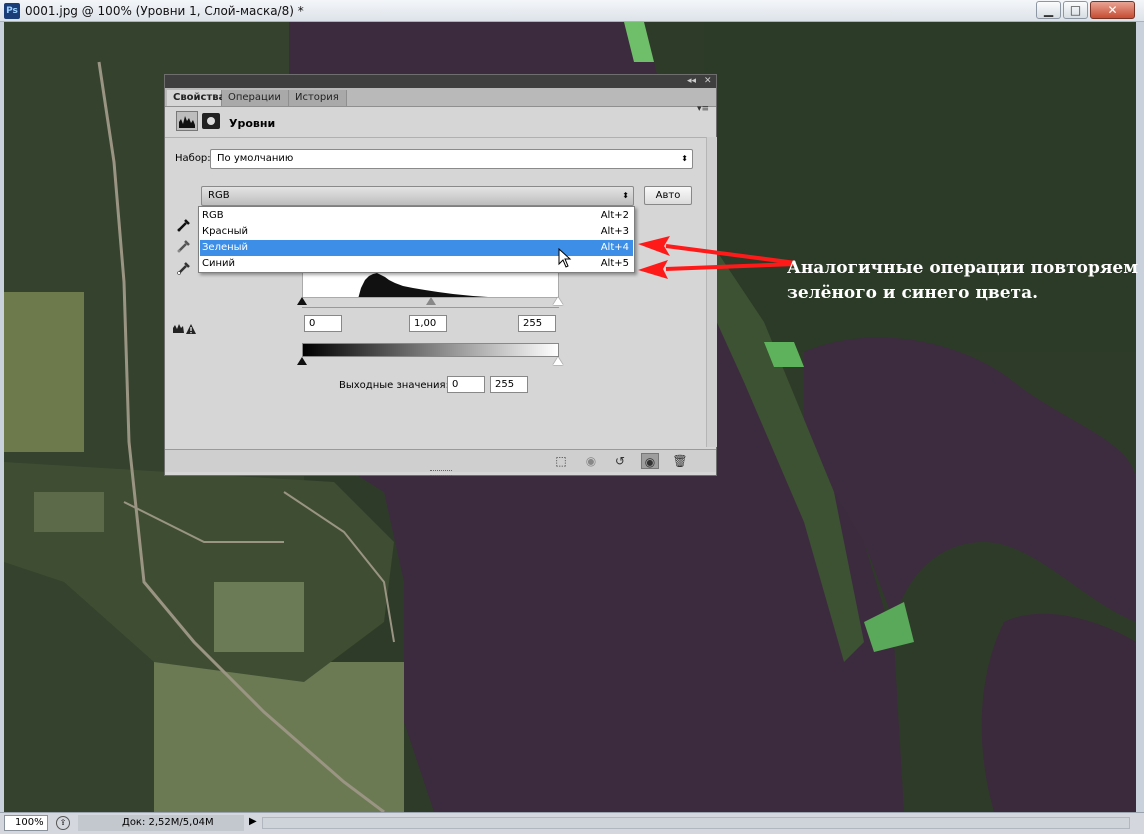  What do you see at coordinates (63, 823) in the screenshot?
I see `export-icon: ⇪` at bounding box center [63, 823].